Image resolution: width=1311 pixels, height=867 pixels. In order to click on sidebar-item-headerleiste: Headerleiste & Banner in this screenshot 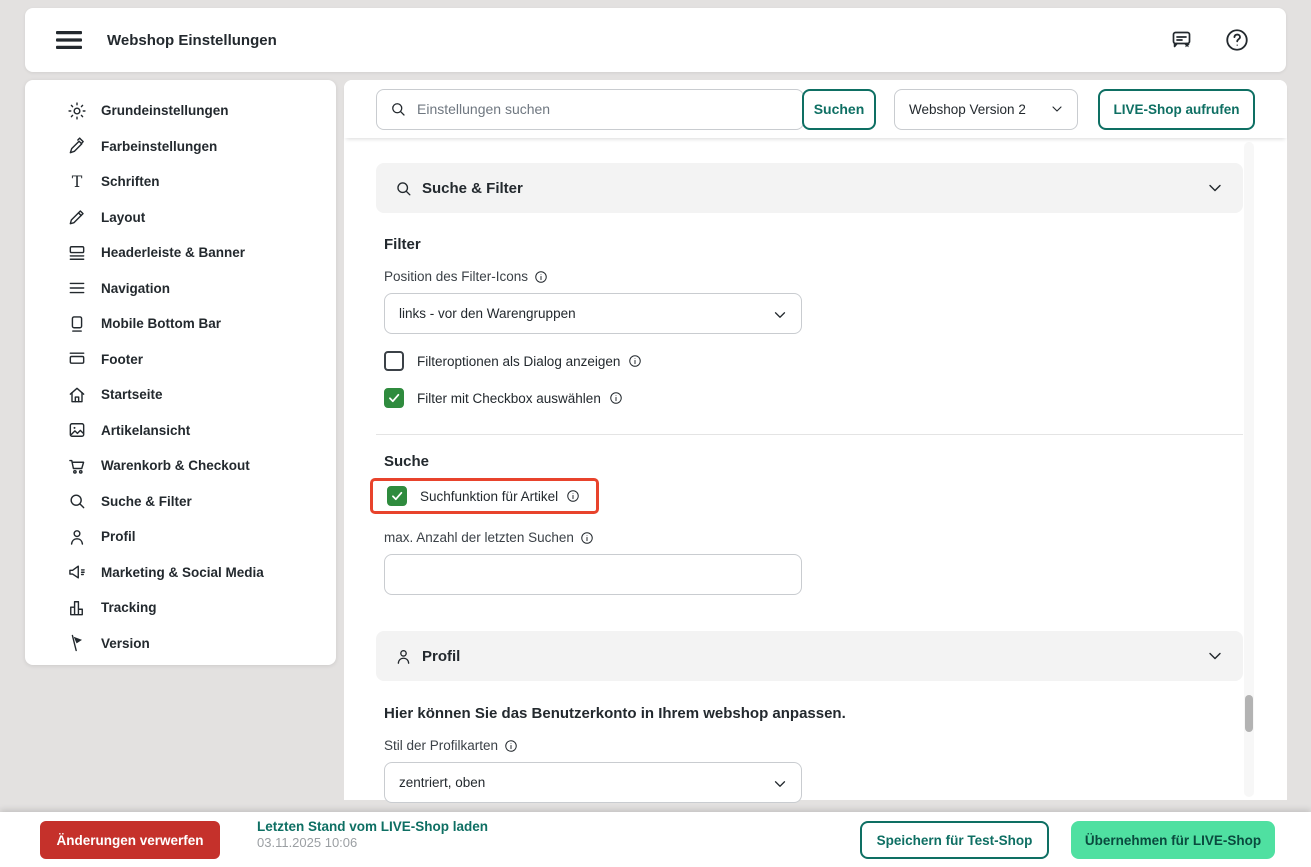, I will do `click(180, 253)`.